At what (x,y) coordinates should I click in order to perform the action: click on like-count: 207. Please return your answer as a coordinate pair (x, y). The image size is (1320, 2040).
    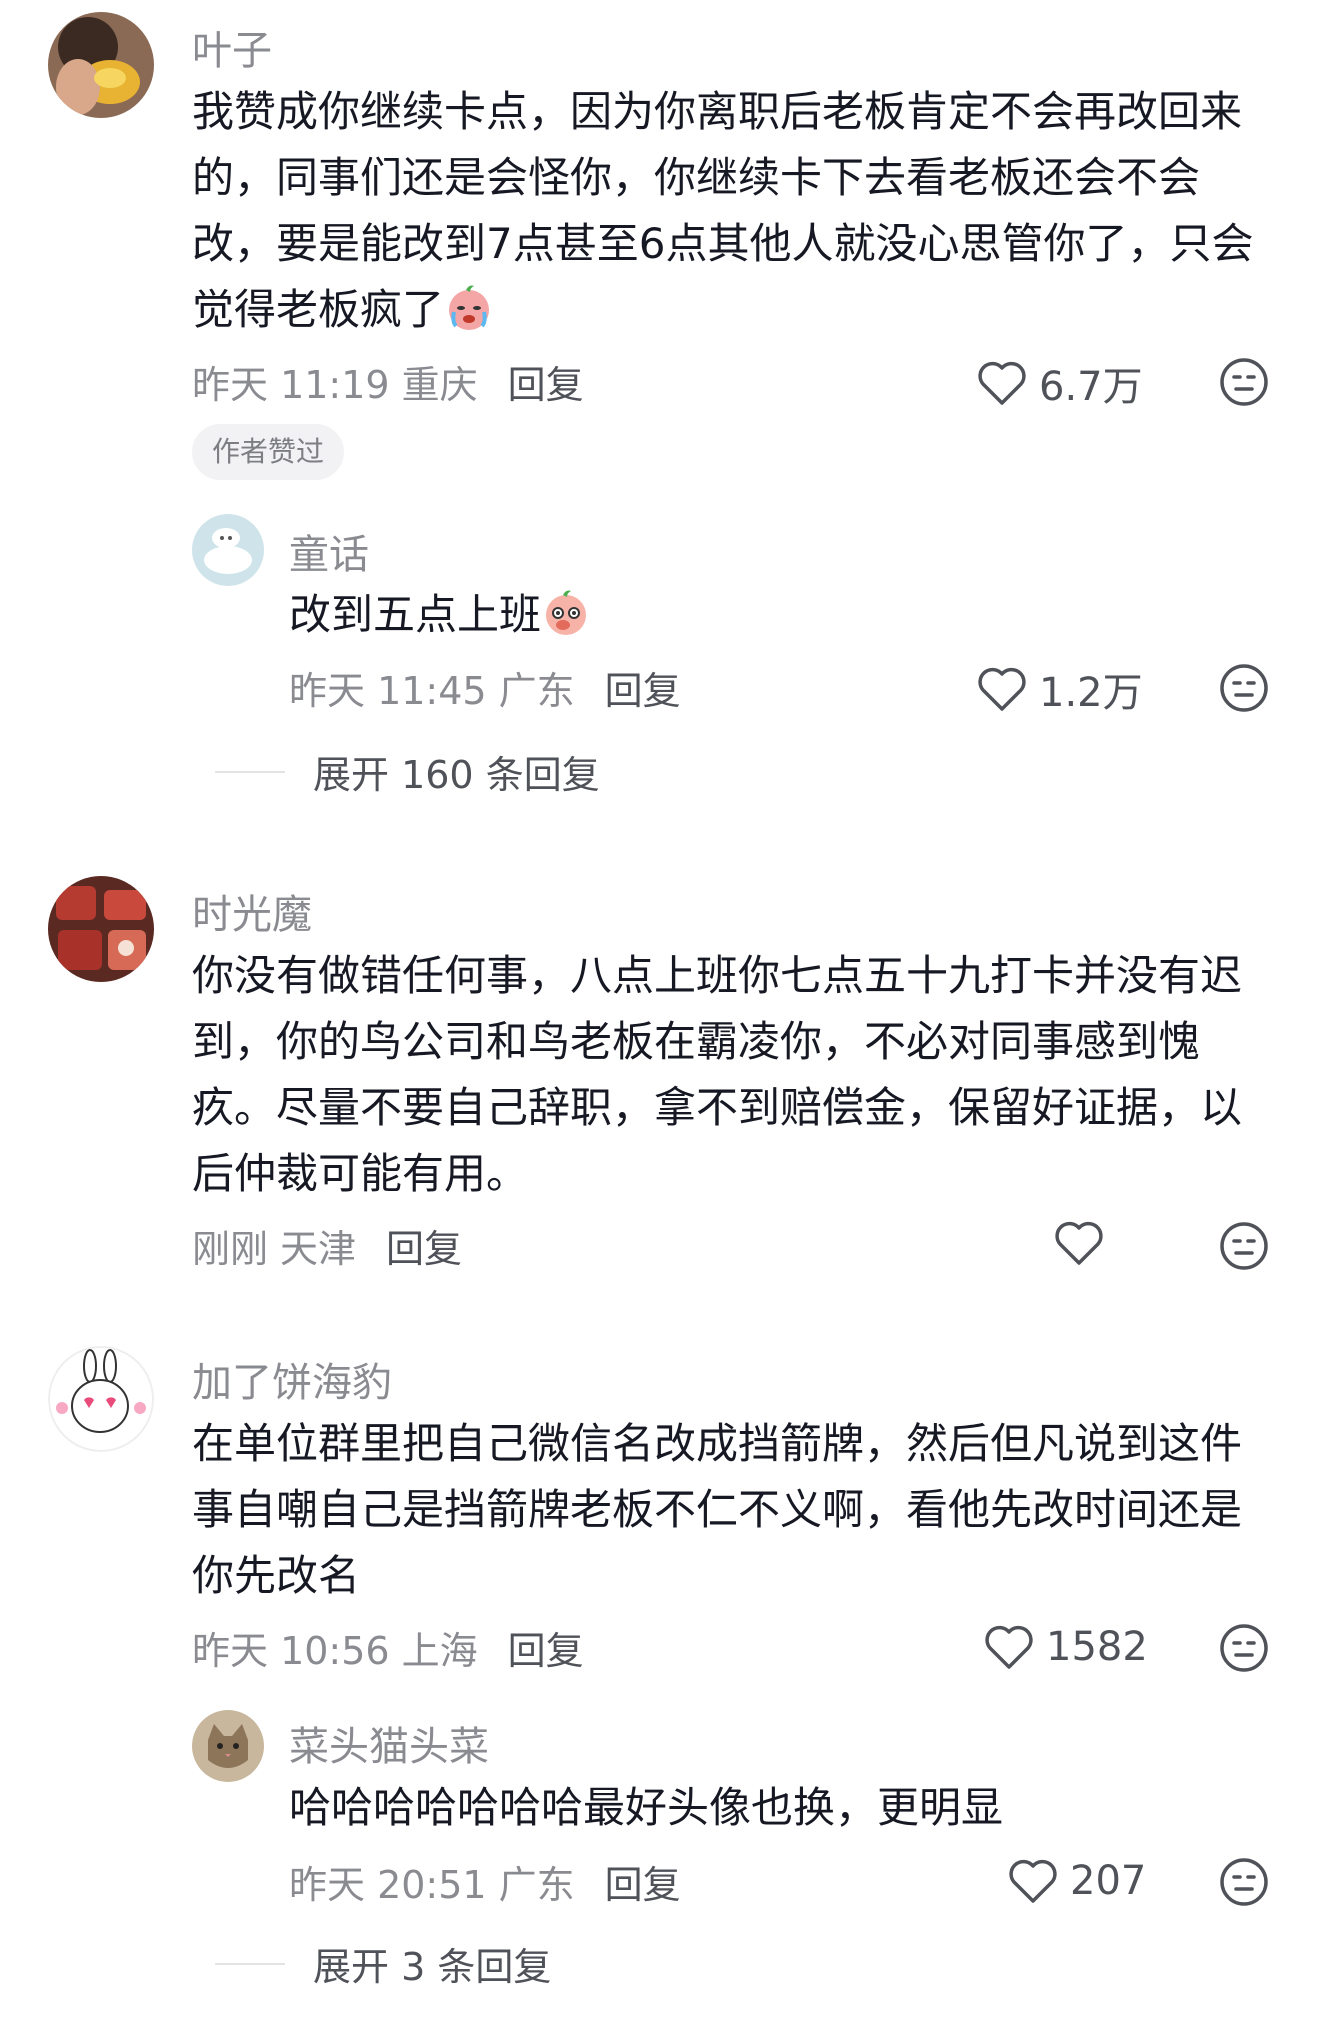
    Looking at the image, I should click on (1108, 1881).